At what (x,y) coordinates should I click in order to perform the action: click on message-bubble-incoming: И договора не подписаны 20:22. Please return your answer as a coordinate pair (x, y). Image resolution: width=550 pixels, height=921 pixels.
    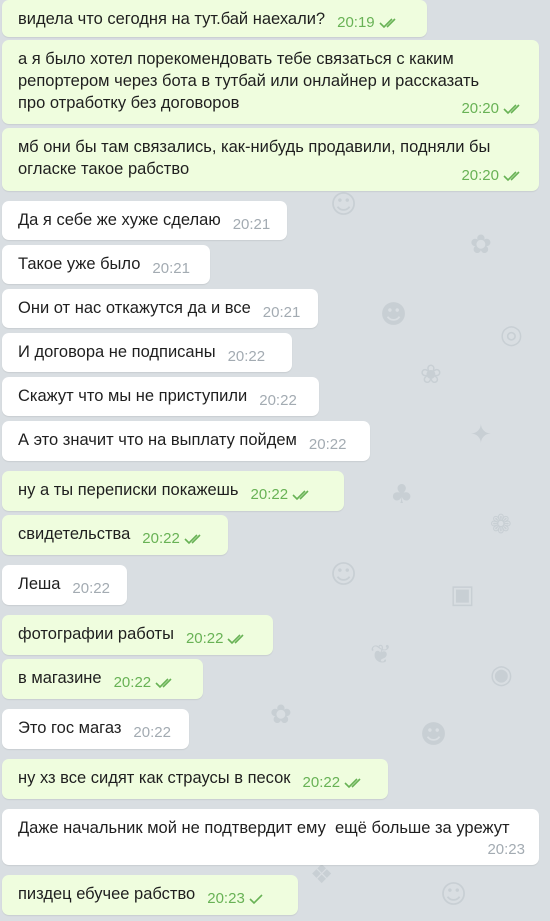
    Looking at the image, I should click on (147, 352).